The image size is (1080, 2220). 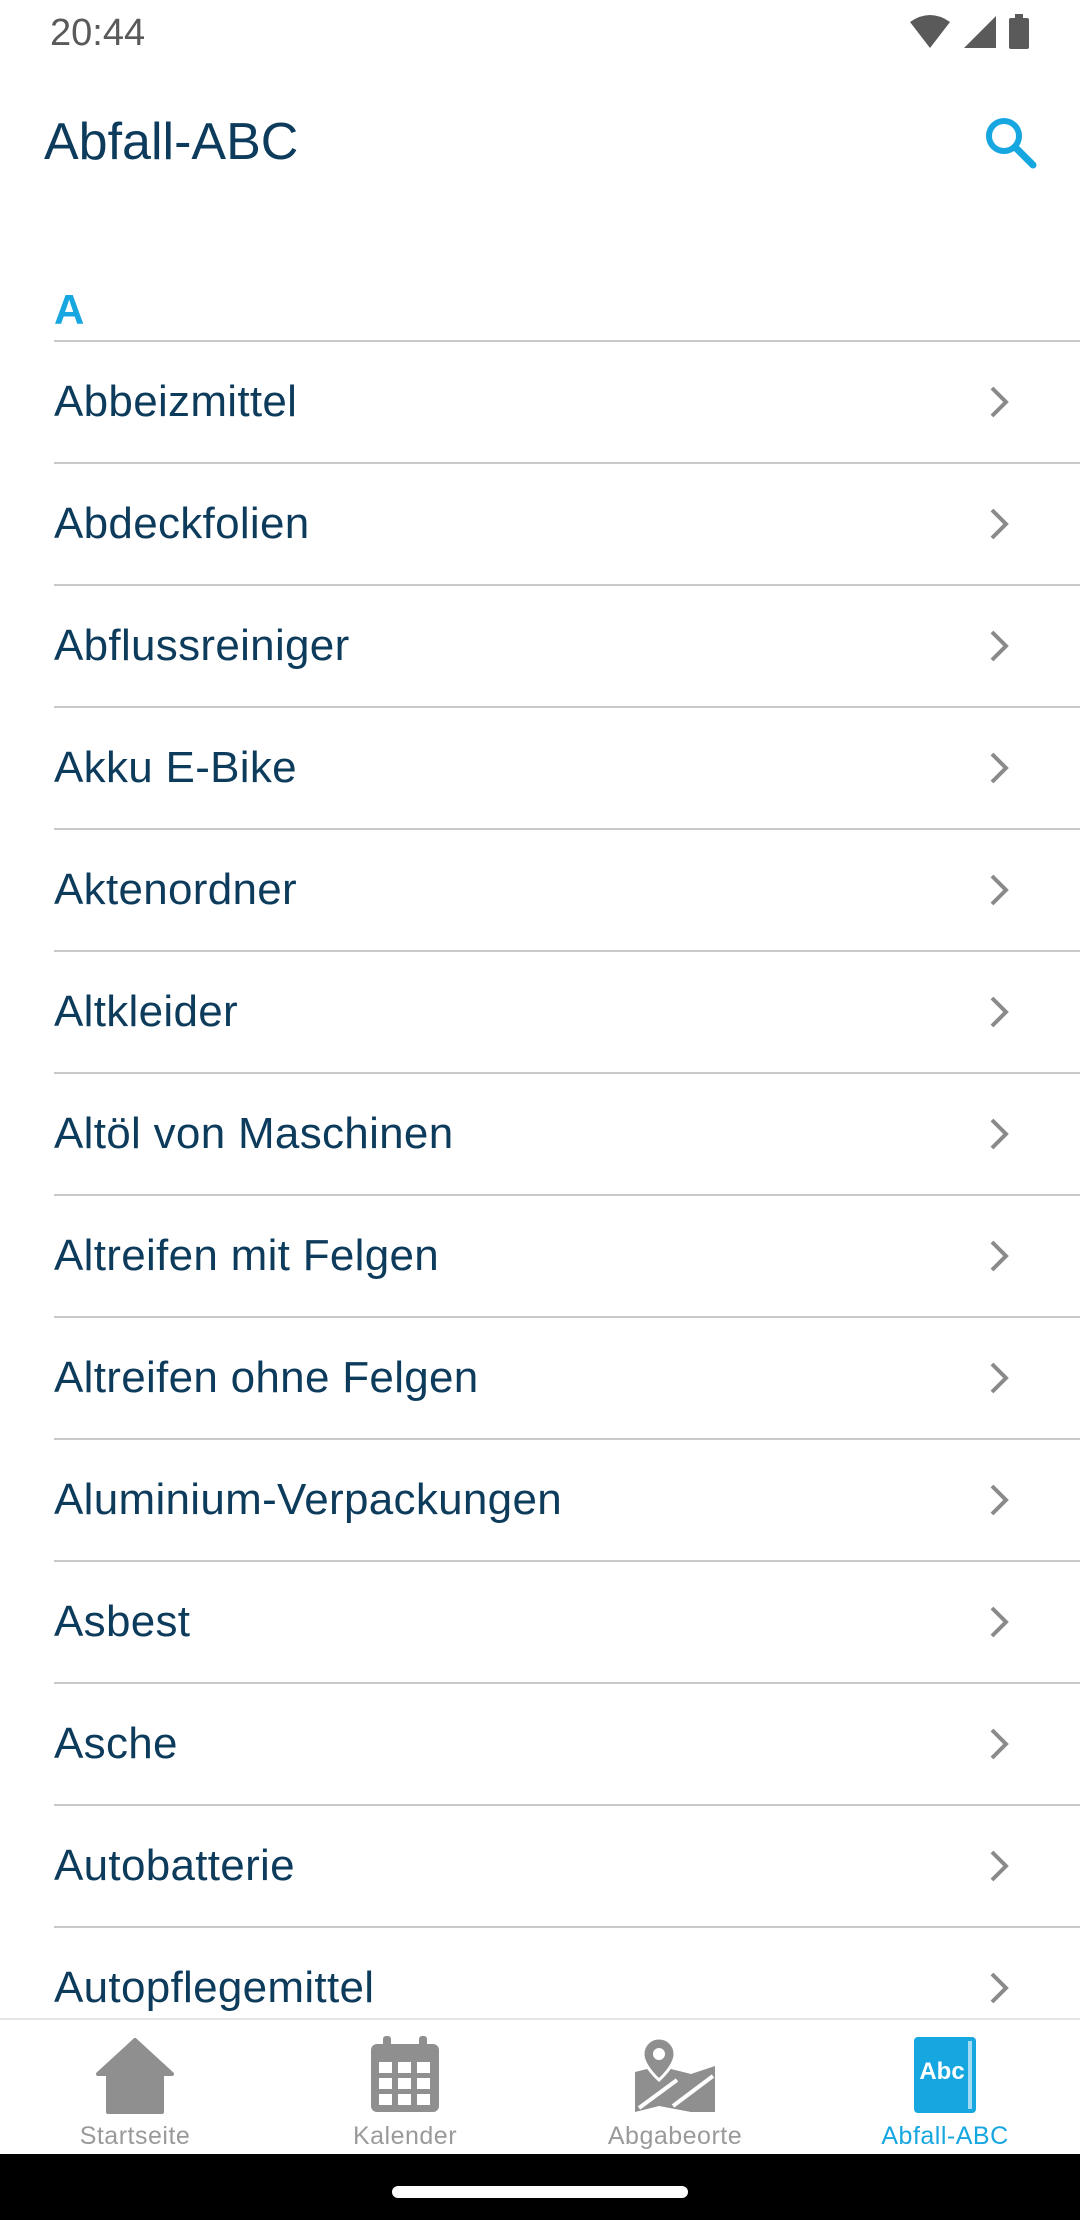 What do you see at coordinates (567, 1973) in the screenshot?
I see `list-item: Autopflegemittel` at bounding box center [567, 1973].